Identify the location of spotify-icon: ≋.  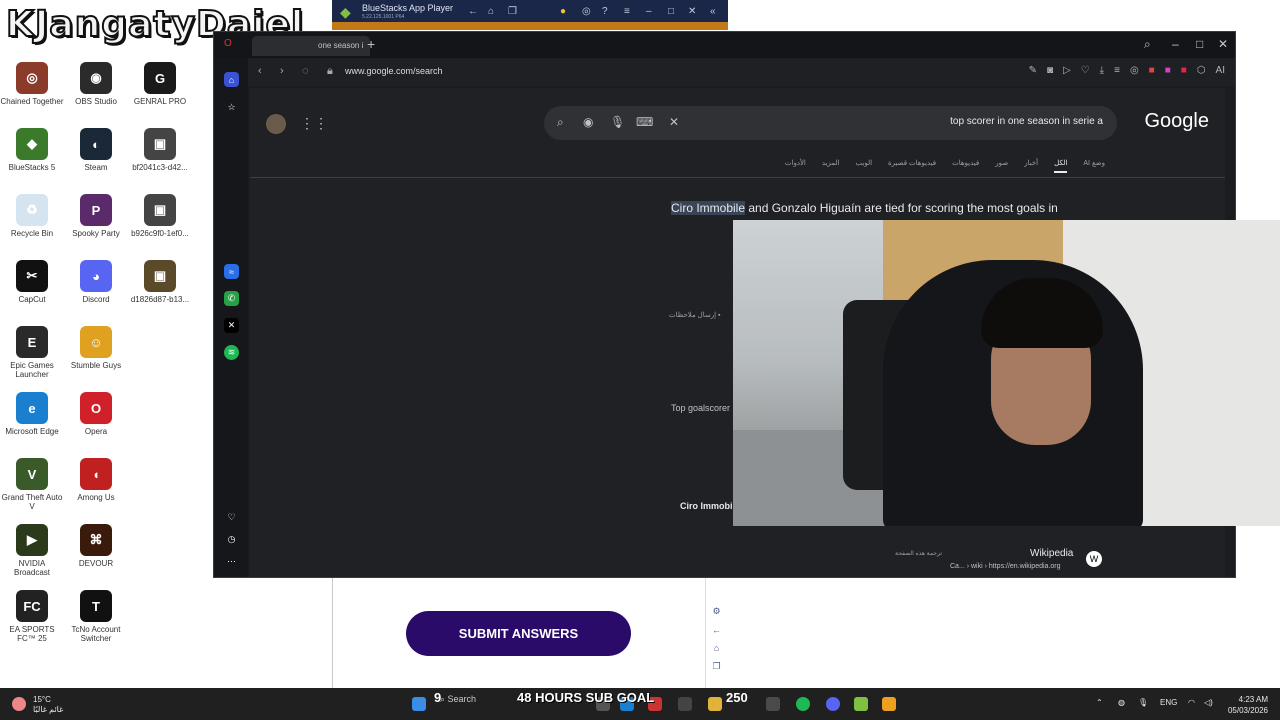
(231, 352).